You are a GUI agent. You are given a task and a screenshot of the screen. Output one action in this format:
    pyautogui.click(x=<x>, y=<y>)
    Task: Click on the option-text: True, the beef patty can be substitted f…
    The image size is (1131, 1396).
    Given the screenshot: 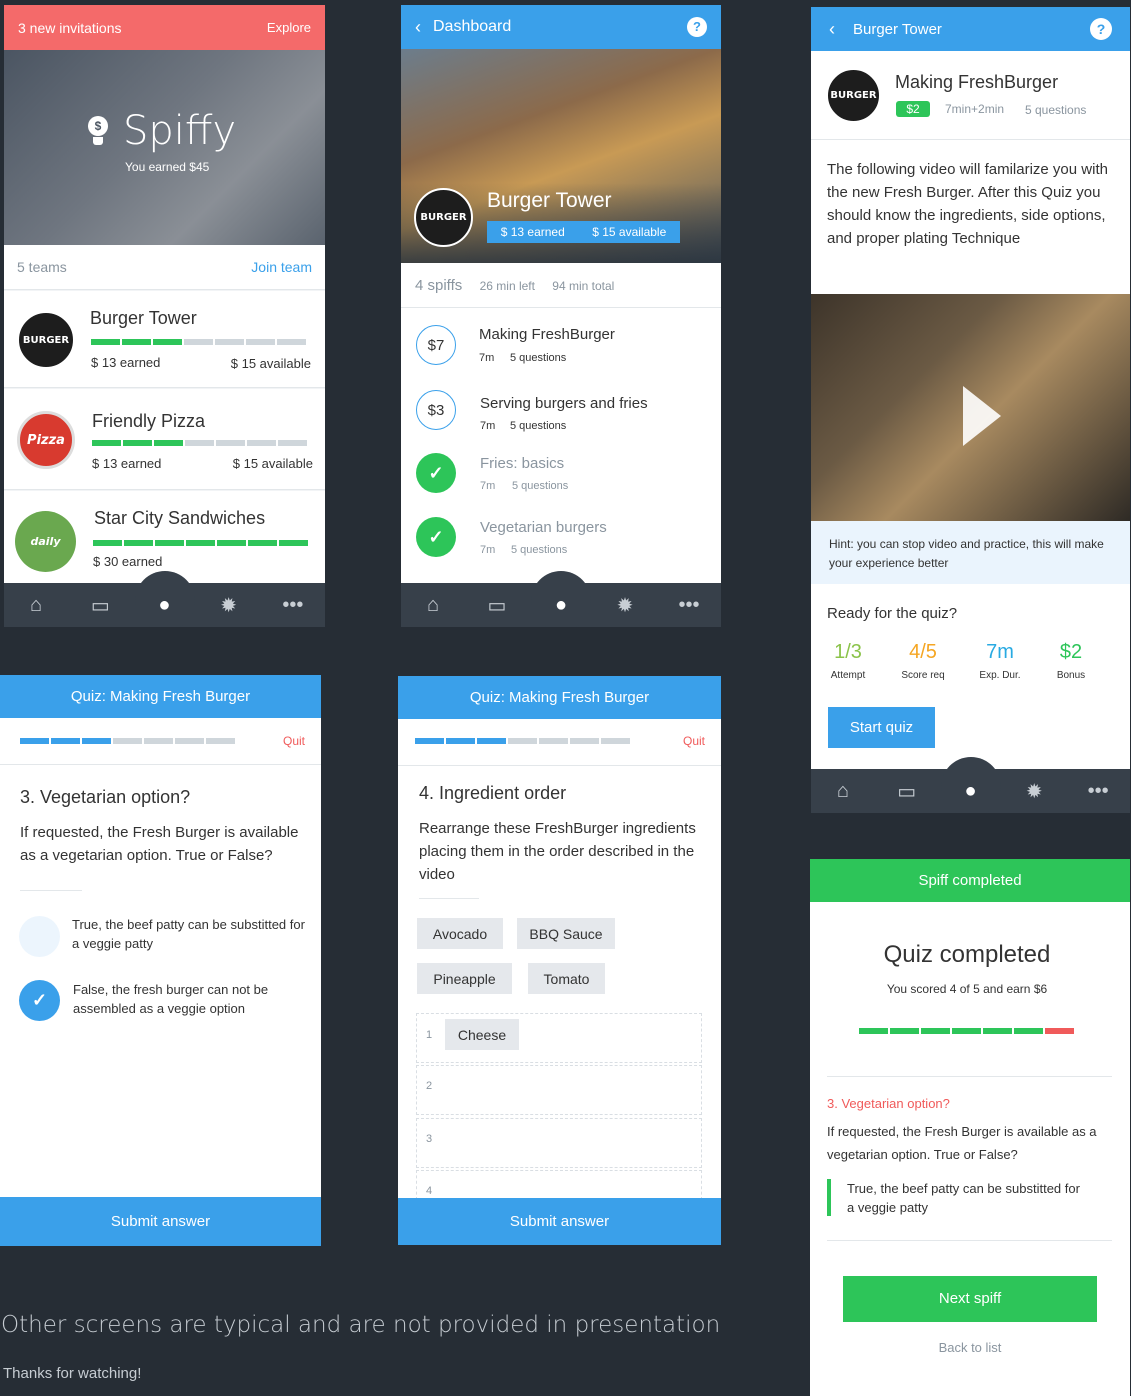 What is the action you would take?
    pyautogui.click(x=188, y=934)
    